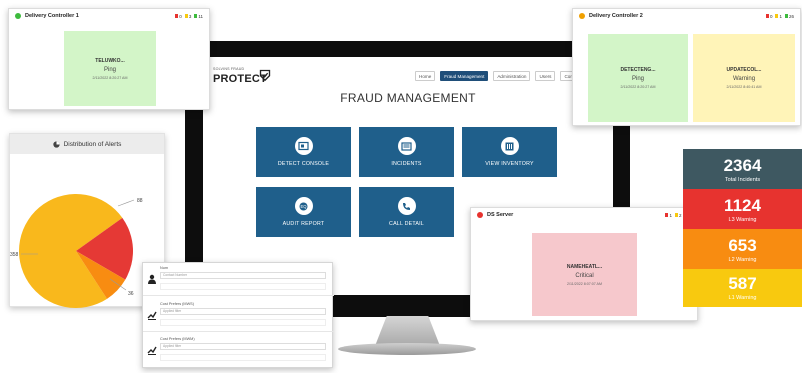 This screenshot has width=802, height=373. Describe the element at coordinates (584, 215) in the screenshot. I see `card-header: DS Server 1 2 6` at that location.